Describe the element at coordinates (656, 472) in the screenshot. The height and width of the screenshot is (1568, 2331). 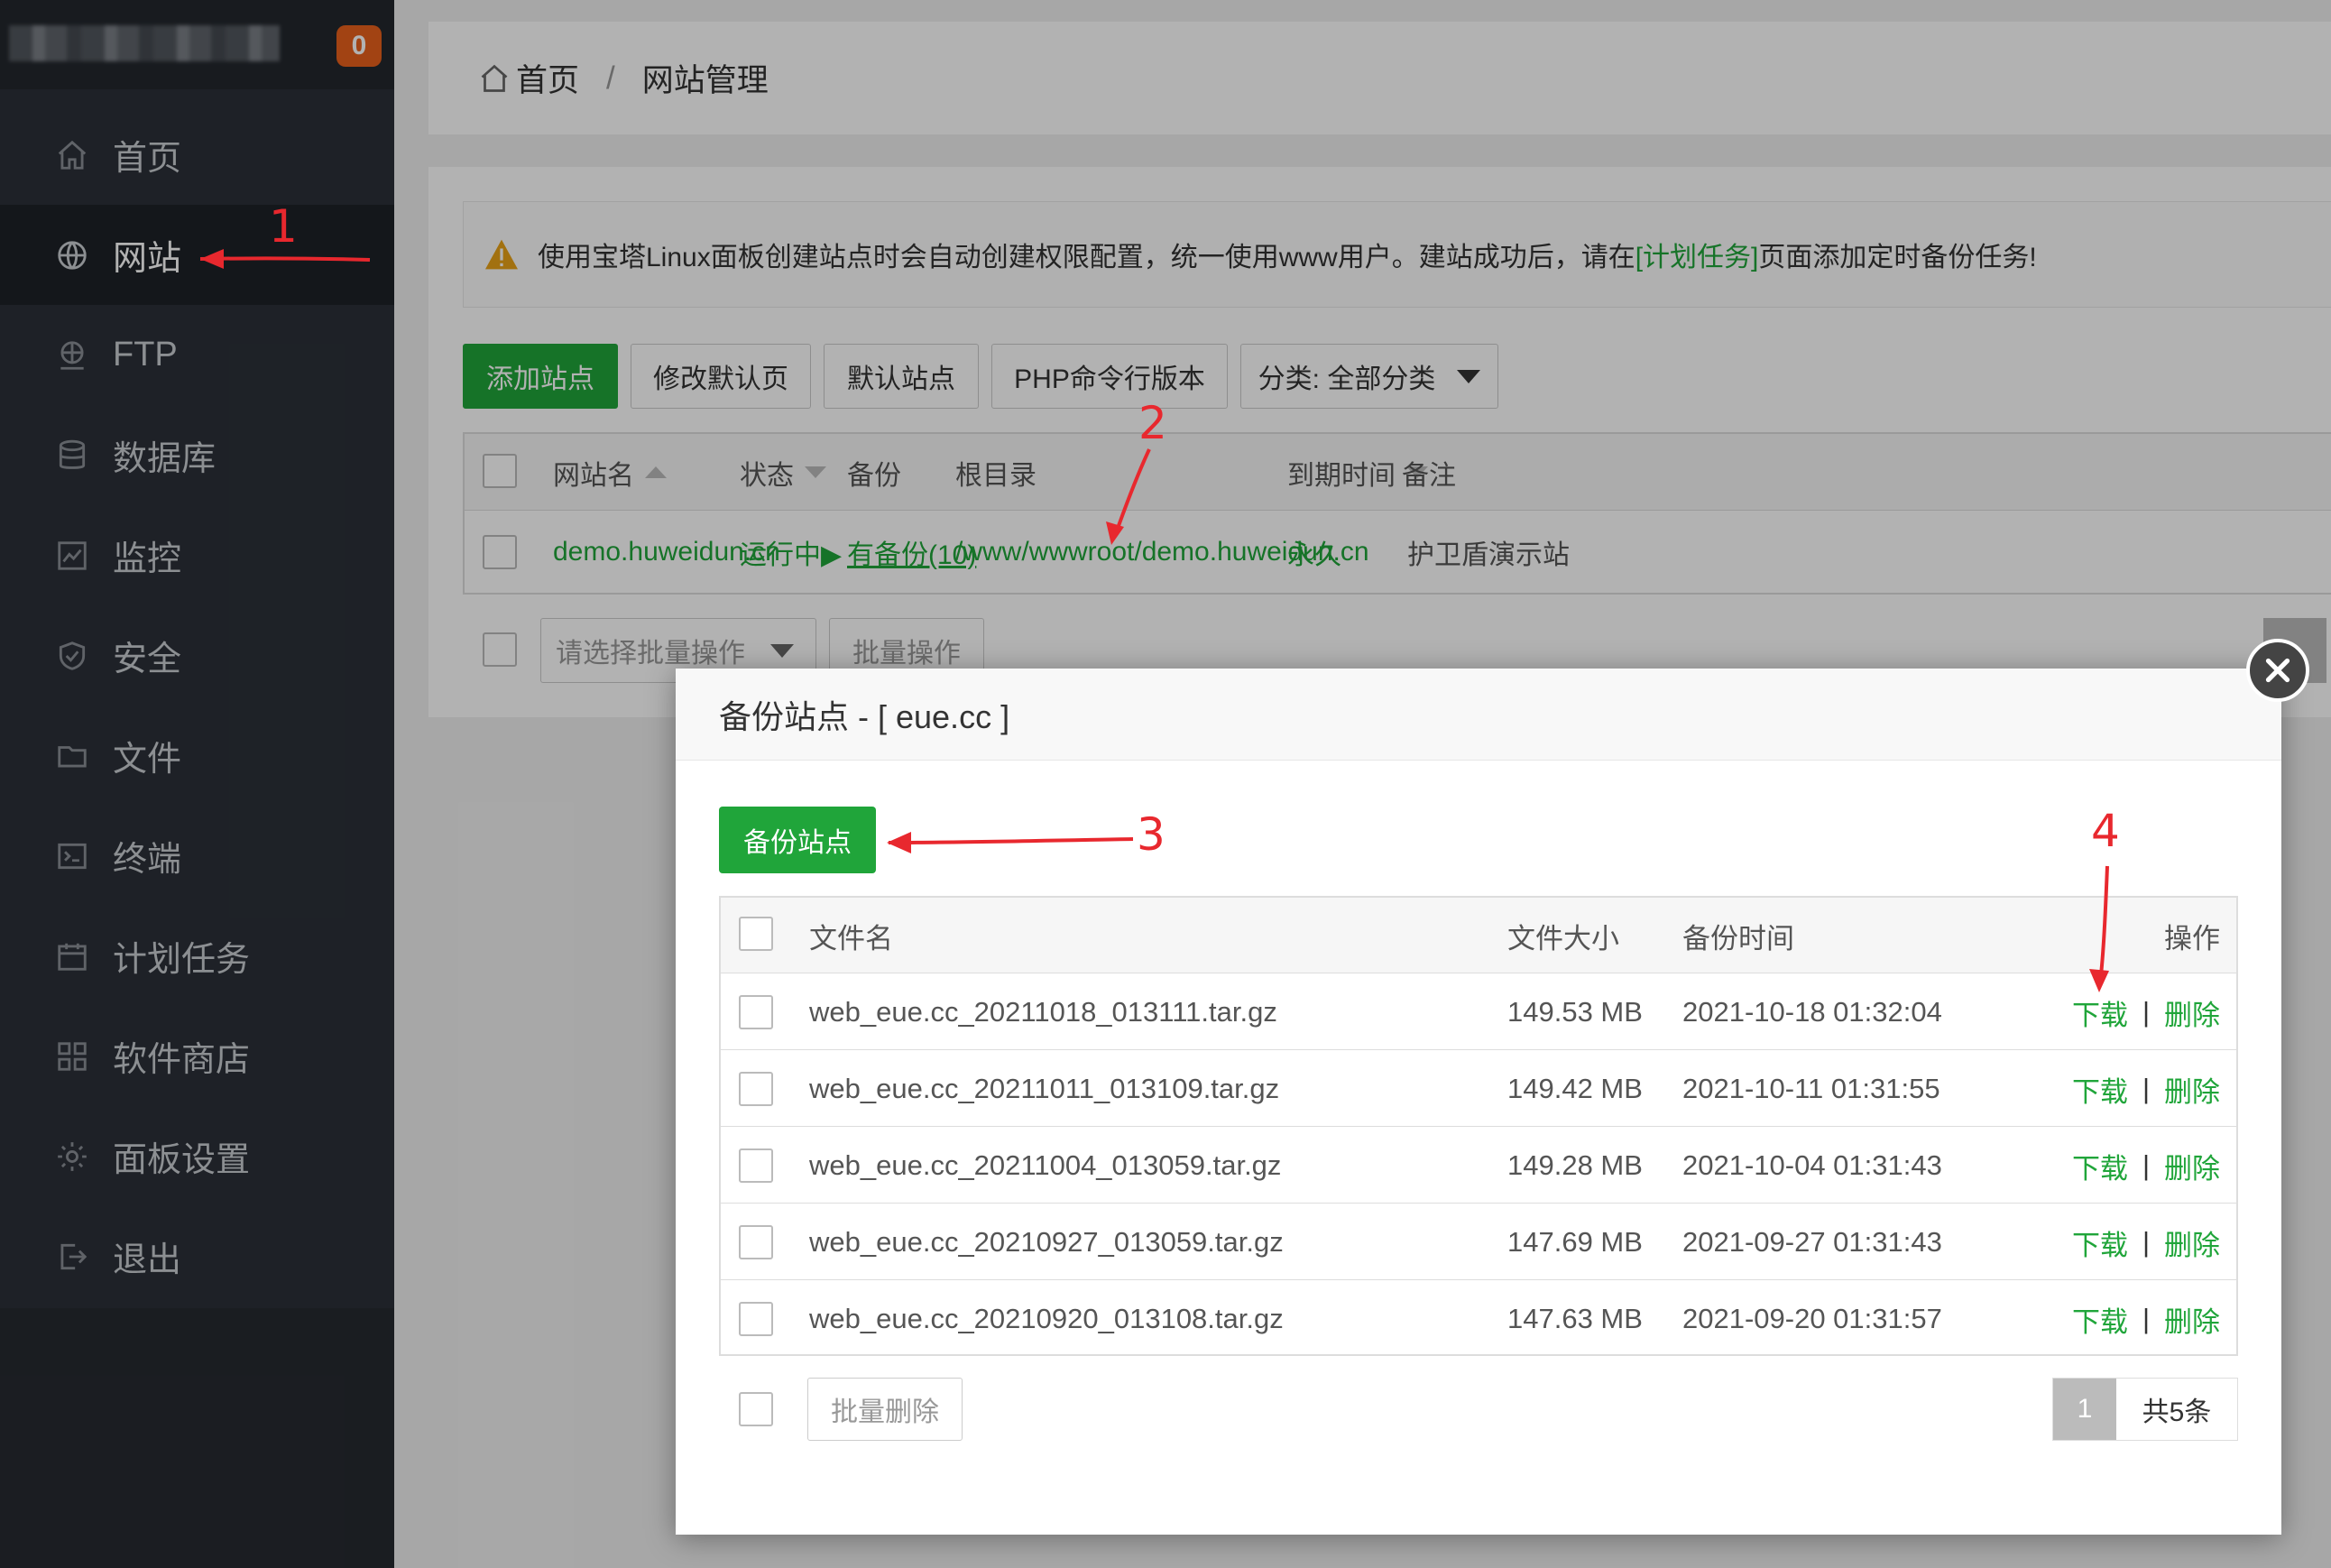
I see `sort-asc-icon` at that location.